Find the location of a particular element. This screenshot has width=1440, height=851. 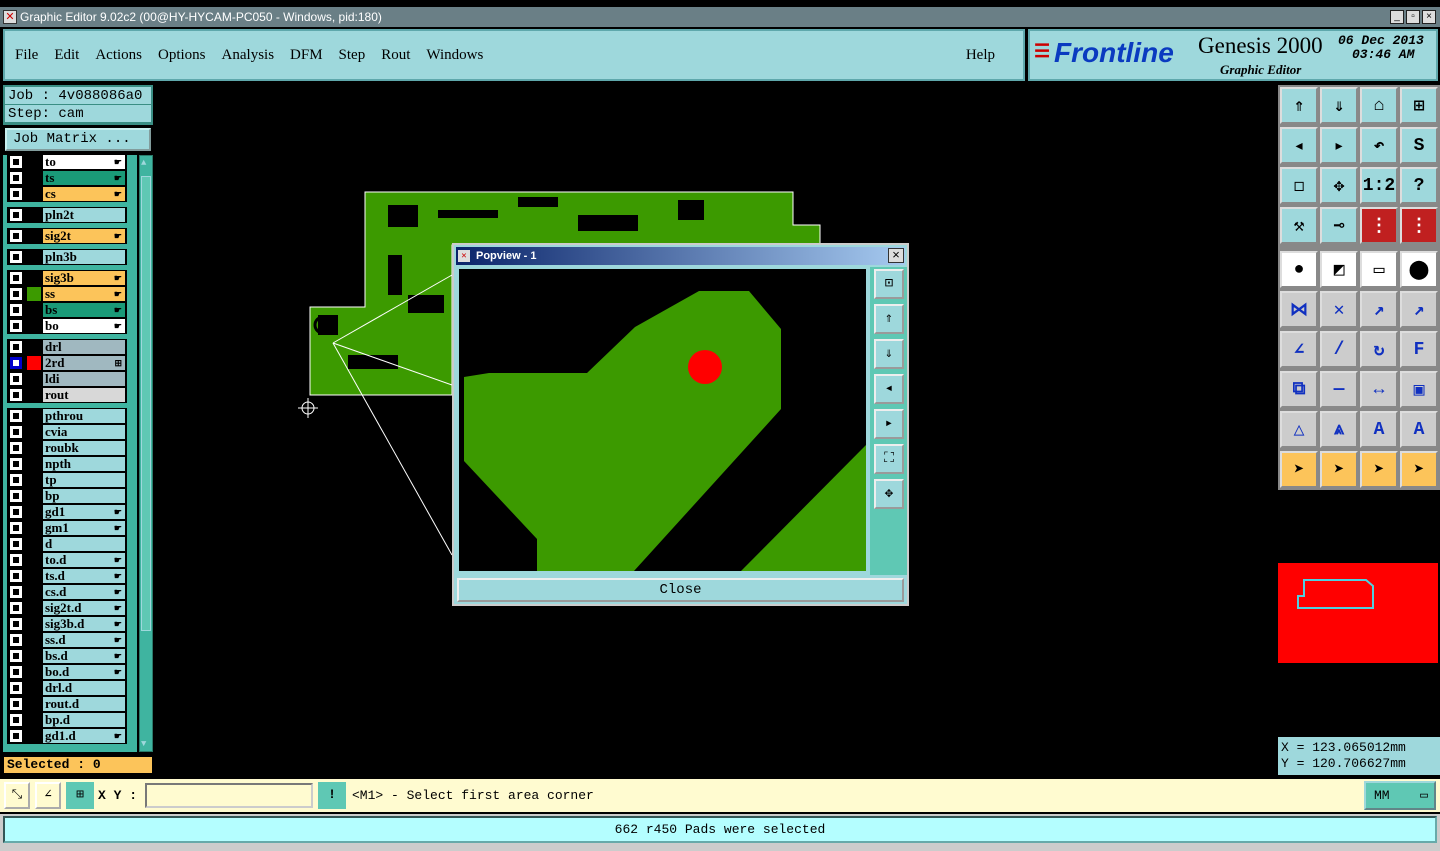

layer-name: cs ☛ is located at coordinates (84, 194).